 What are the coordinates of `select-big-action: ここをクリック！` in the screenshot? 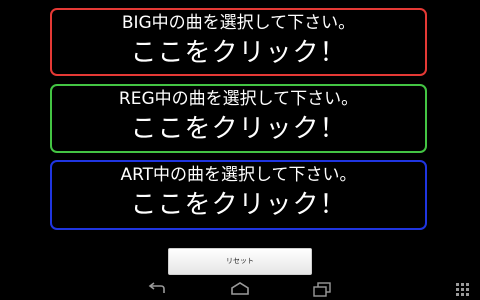 It's located at (238, 53).